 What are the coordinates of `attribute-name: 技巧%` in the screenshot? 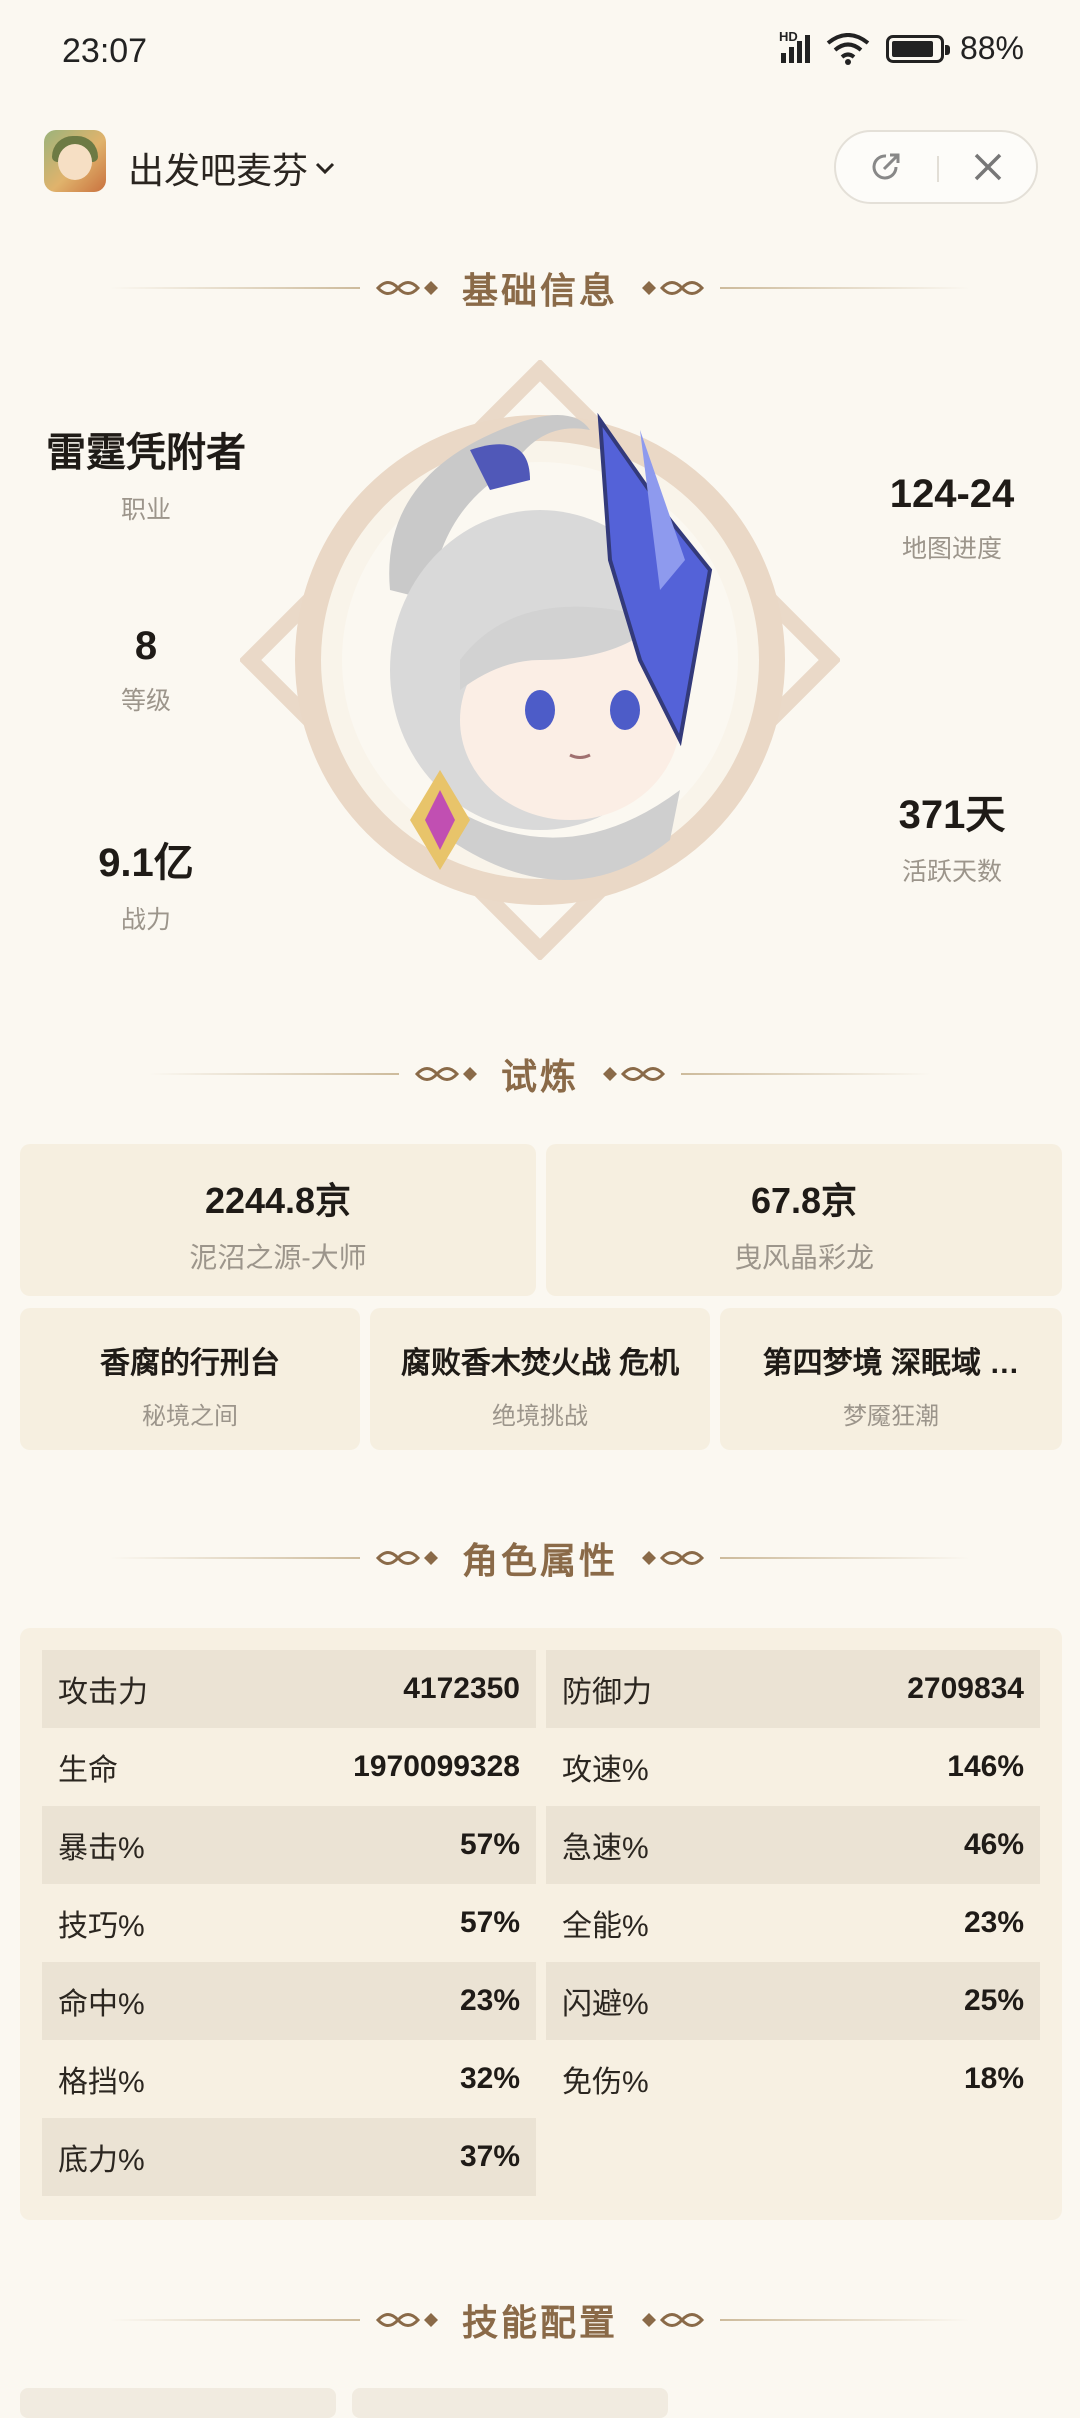 It's located at (101, 1926).